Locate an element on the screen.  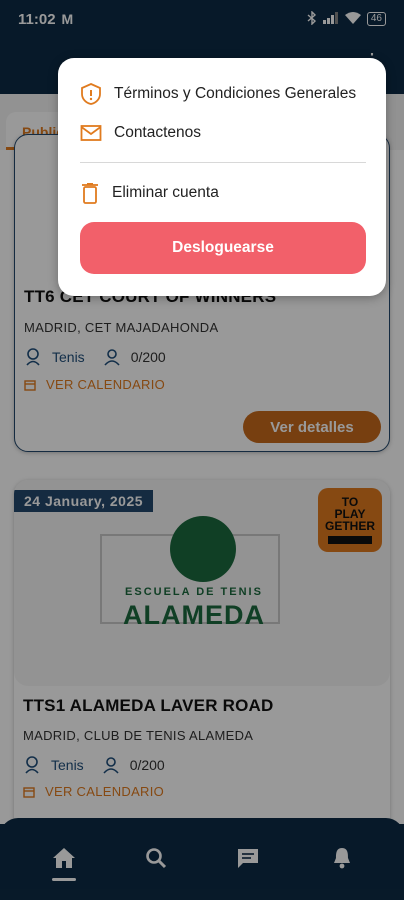
delete-account-label: Eliminar cuenta is located at coordinates (165, 192).